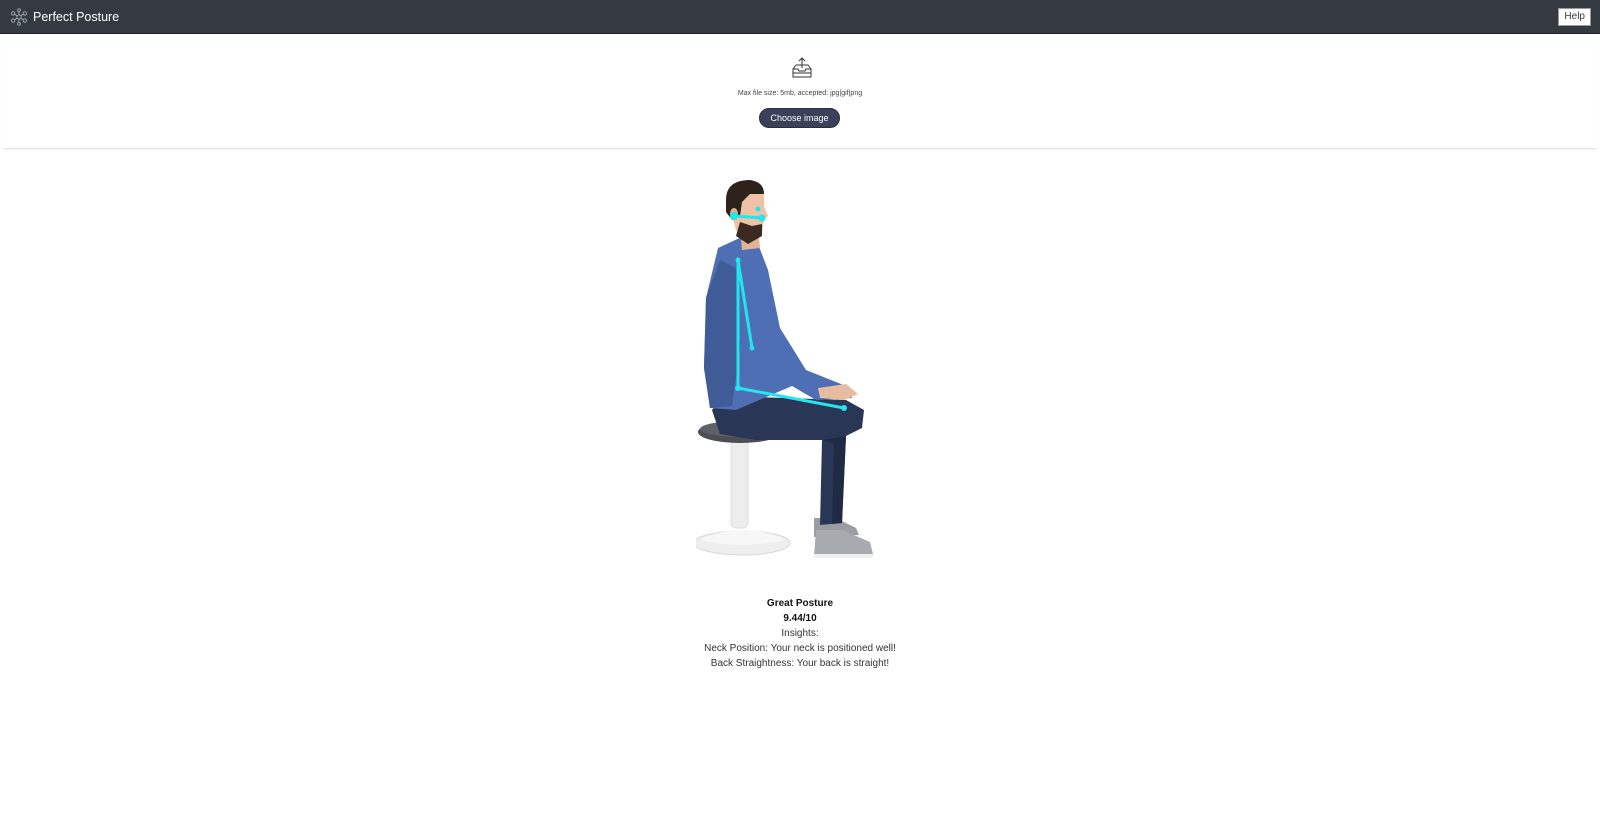  What do you see at coordinates (722, 334) in the screenshot?
I see `shirt-shade` at bounding box center [722, 334].